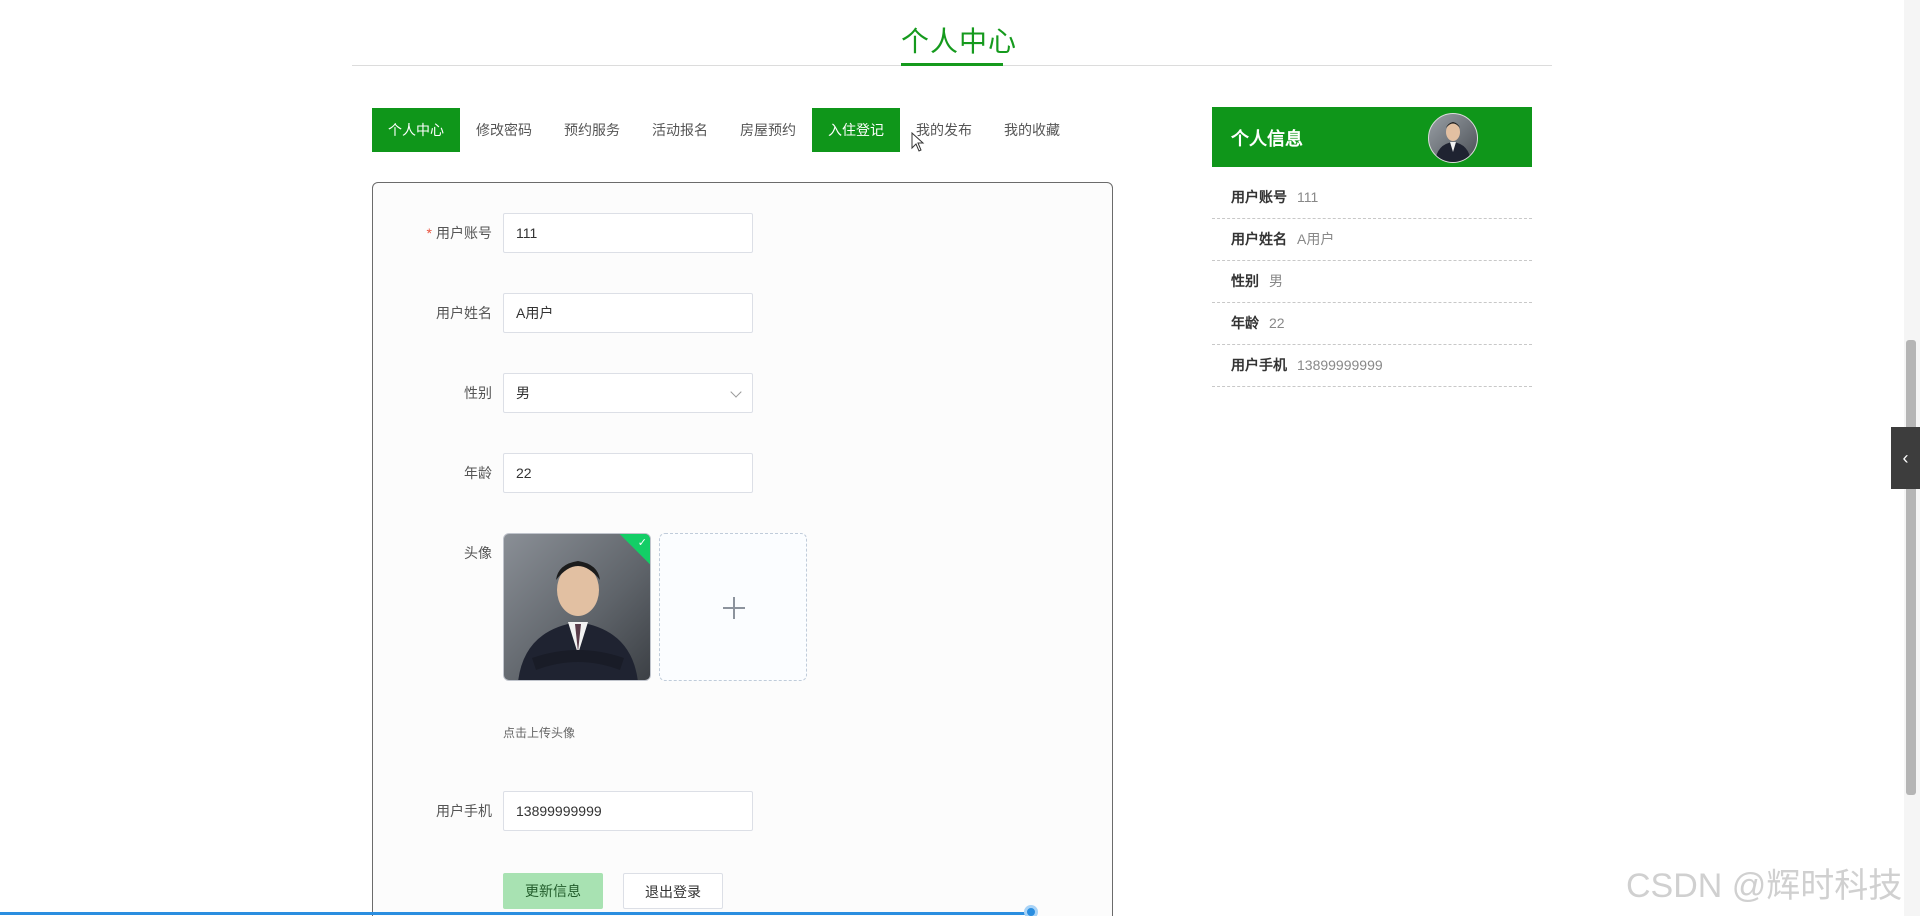 This screenshot has height=916, width=1920. I want to click on plus-icon-stem, so click(734, 608).